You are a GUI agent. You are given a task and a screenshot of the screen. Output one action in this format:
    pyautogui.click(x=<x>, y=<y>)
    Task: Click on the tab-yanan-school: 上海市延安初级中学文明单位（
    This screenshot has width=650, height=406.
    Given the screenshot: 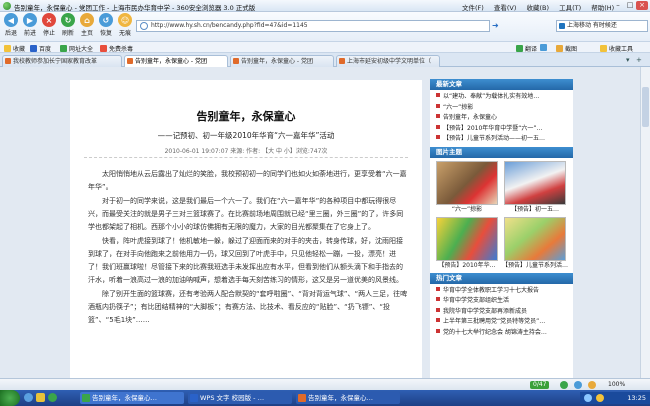 What is the action you would take?
    pyautogui.click(x=388, y=61)
    